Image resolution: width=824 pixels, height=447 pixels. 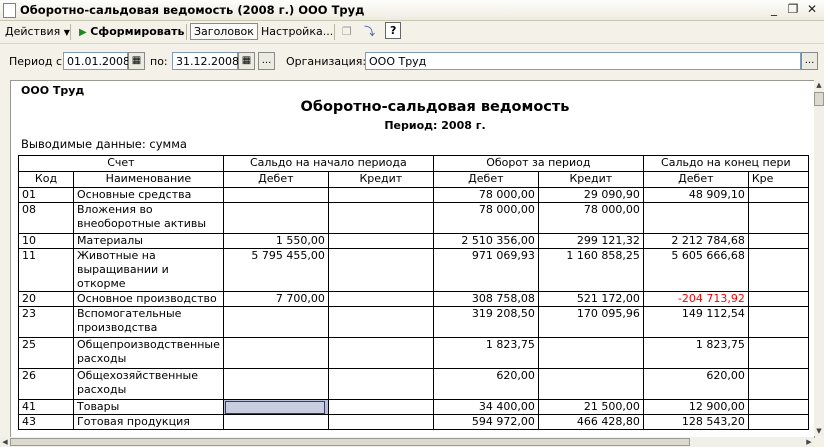 What do you see at coordinates (37, 31) in the screenshot?
I see `actions-menu: Действия ▼` at bounding box center [37, 31].